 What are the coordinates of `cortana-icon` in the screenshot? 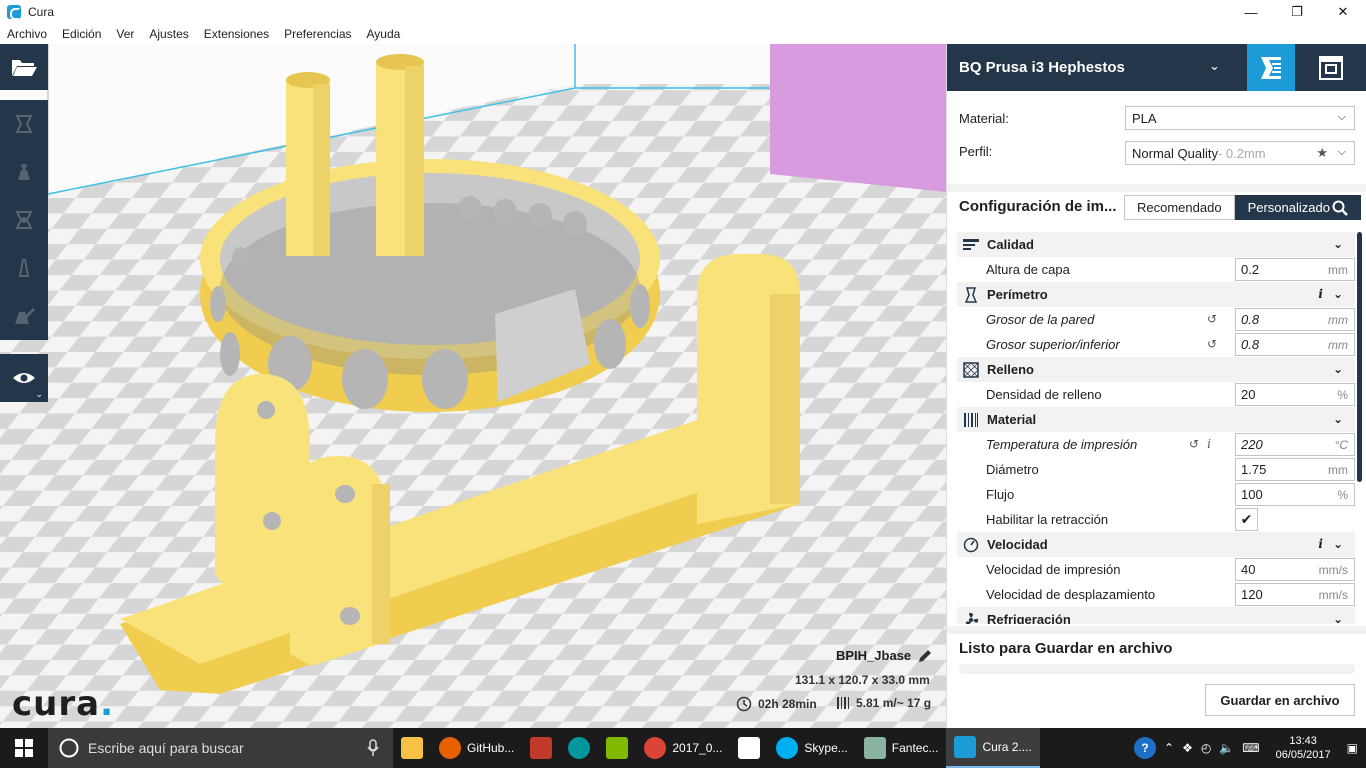 It's located at (69, 748).